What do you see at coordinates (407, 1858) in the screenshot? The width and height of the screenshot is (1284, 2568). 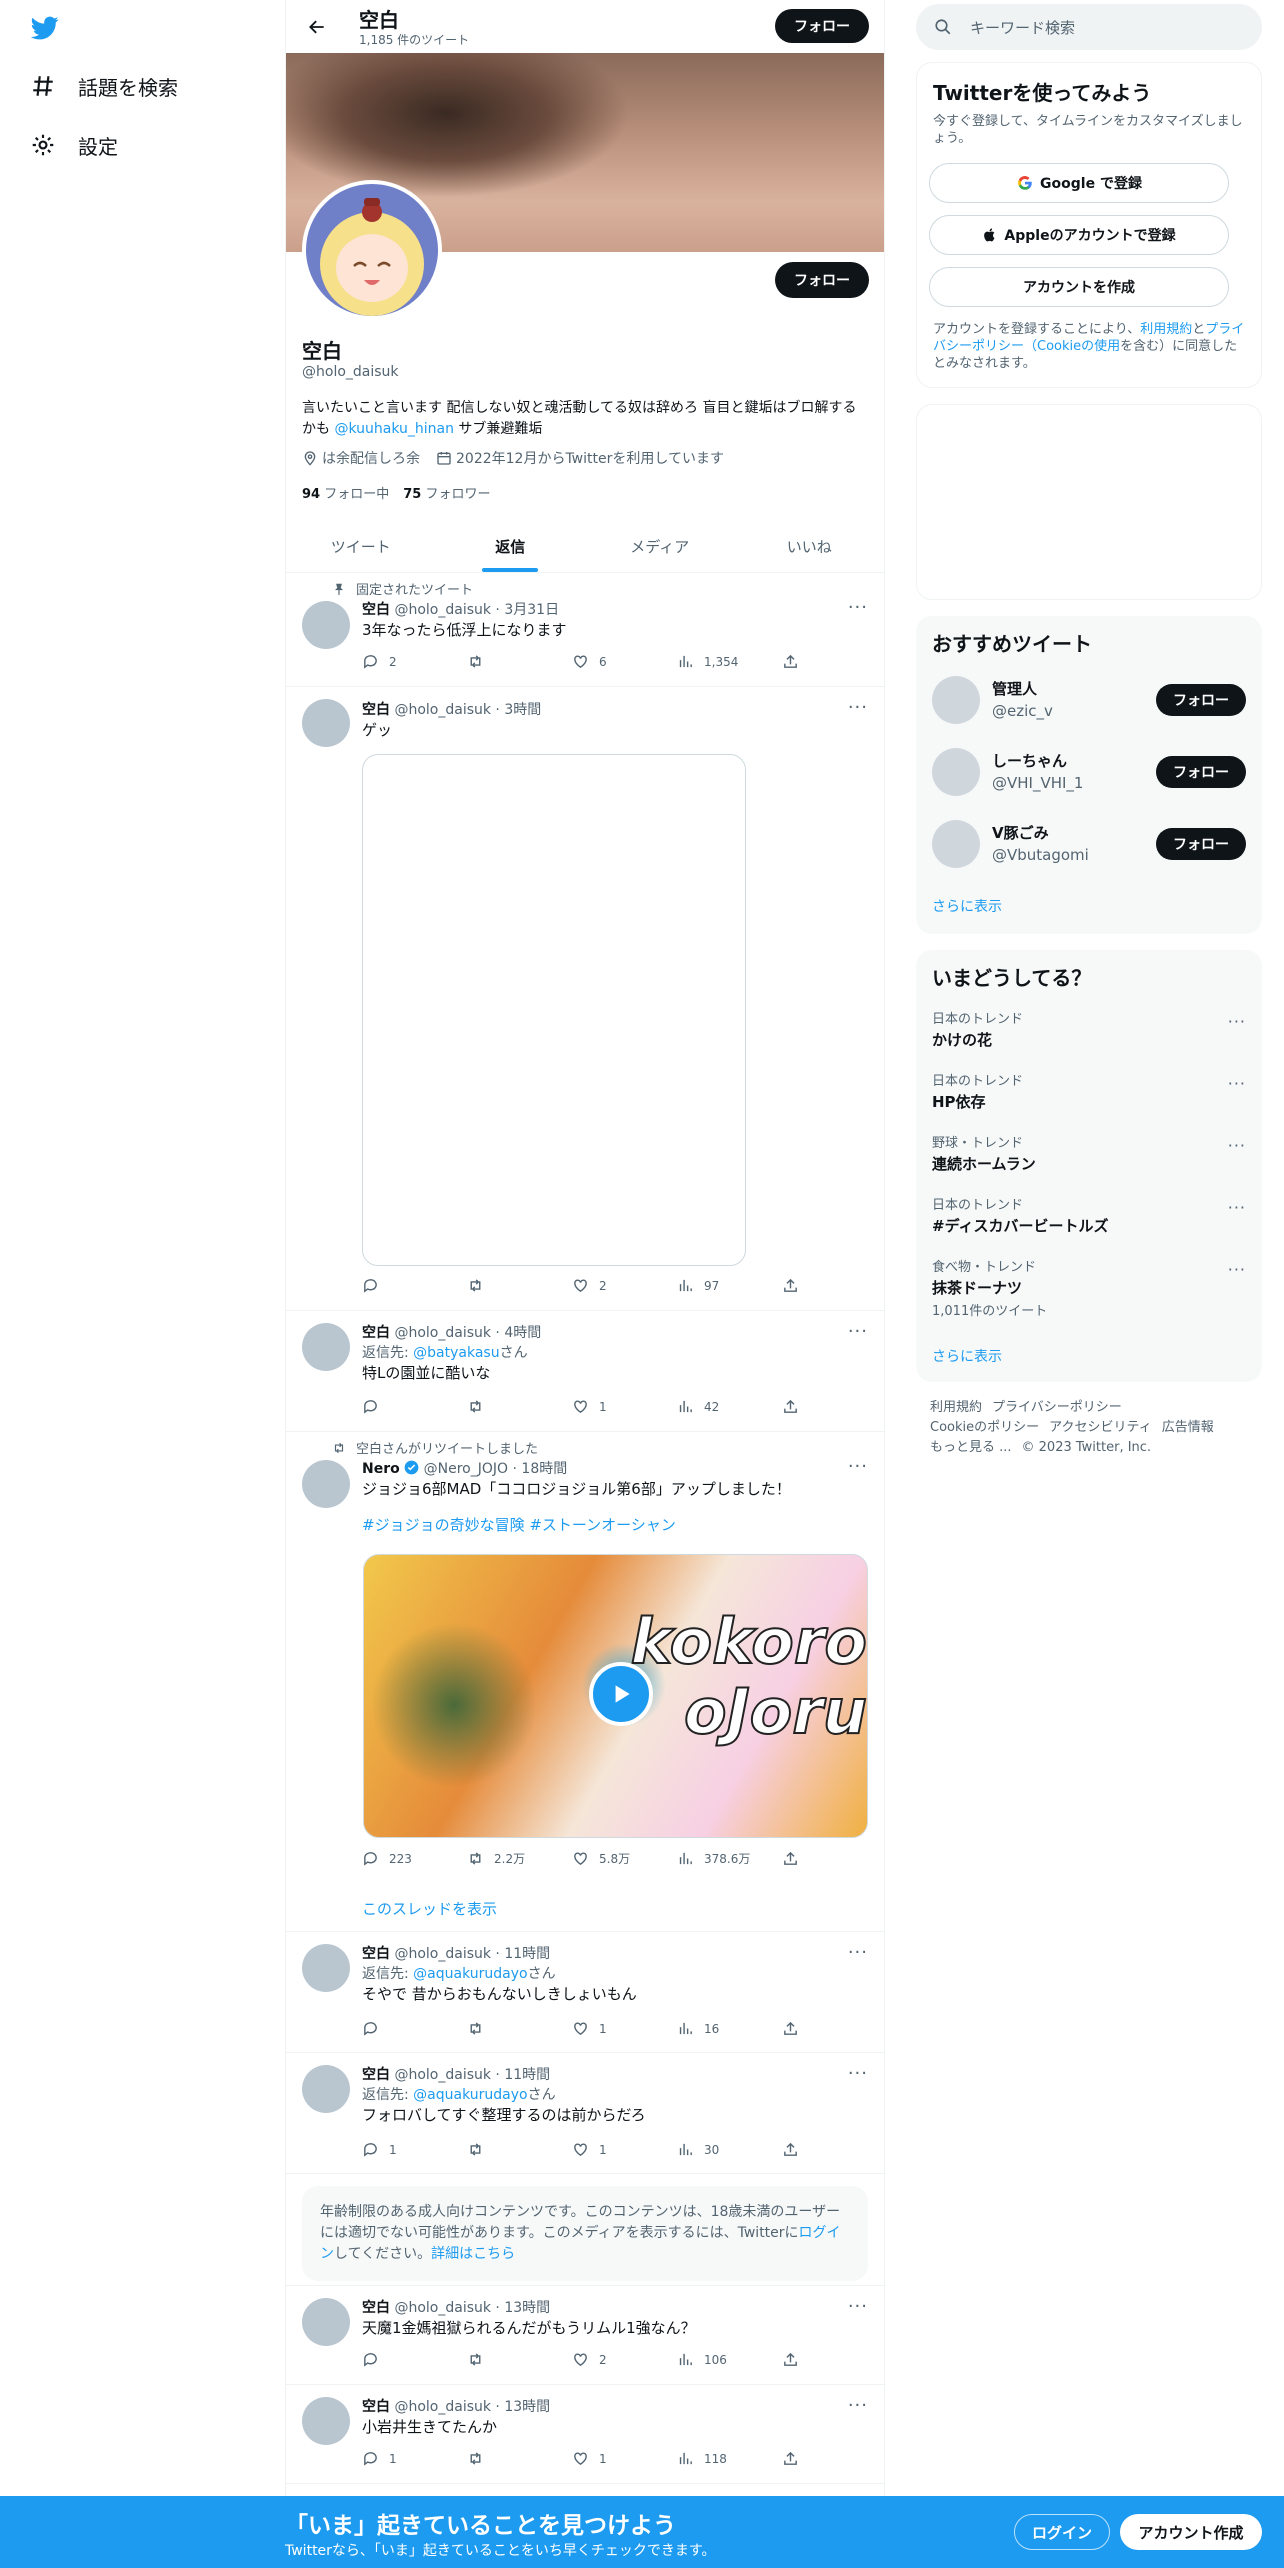 I see `reply-button: 223` at bounding box center [407, 1858].